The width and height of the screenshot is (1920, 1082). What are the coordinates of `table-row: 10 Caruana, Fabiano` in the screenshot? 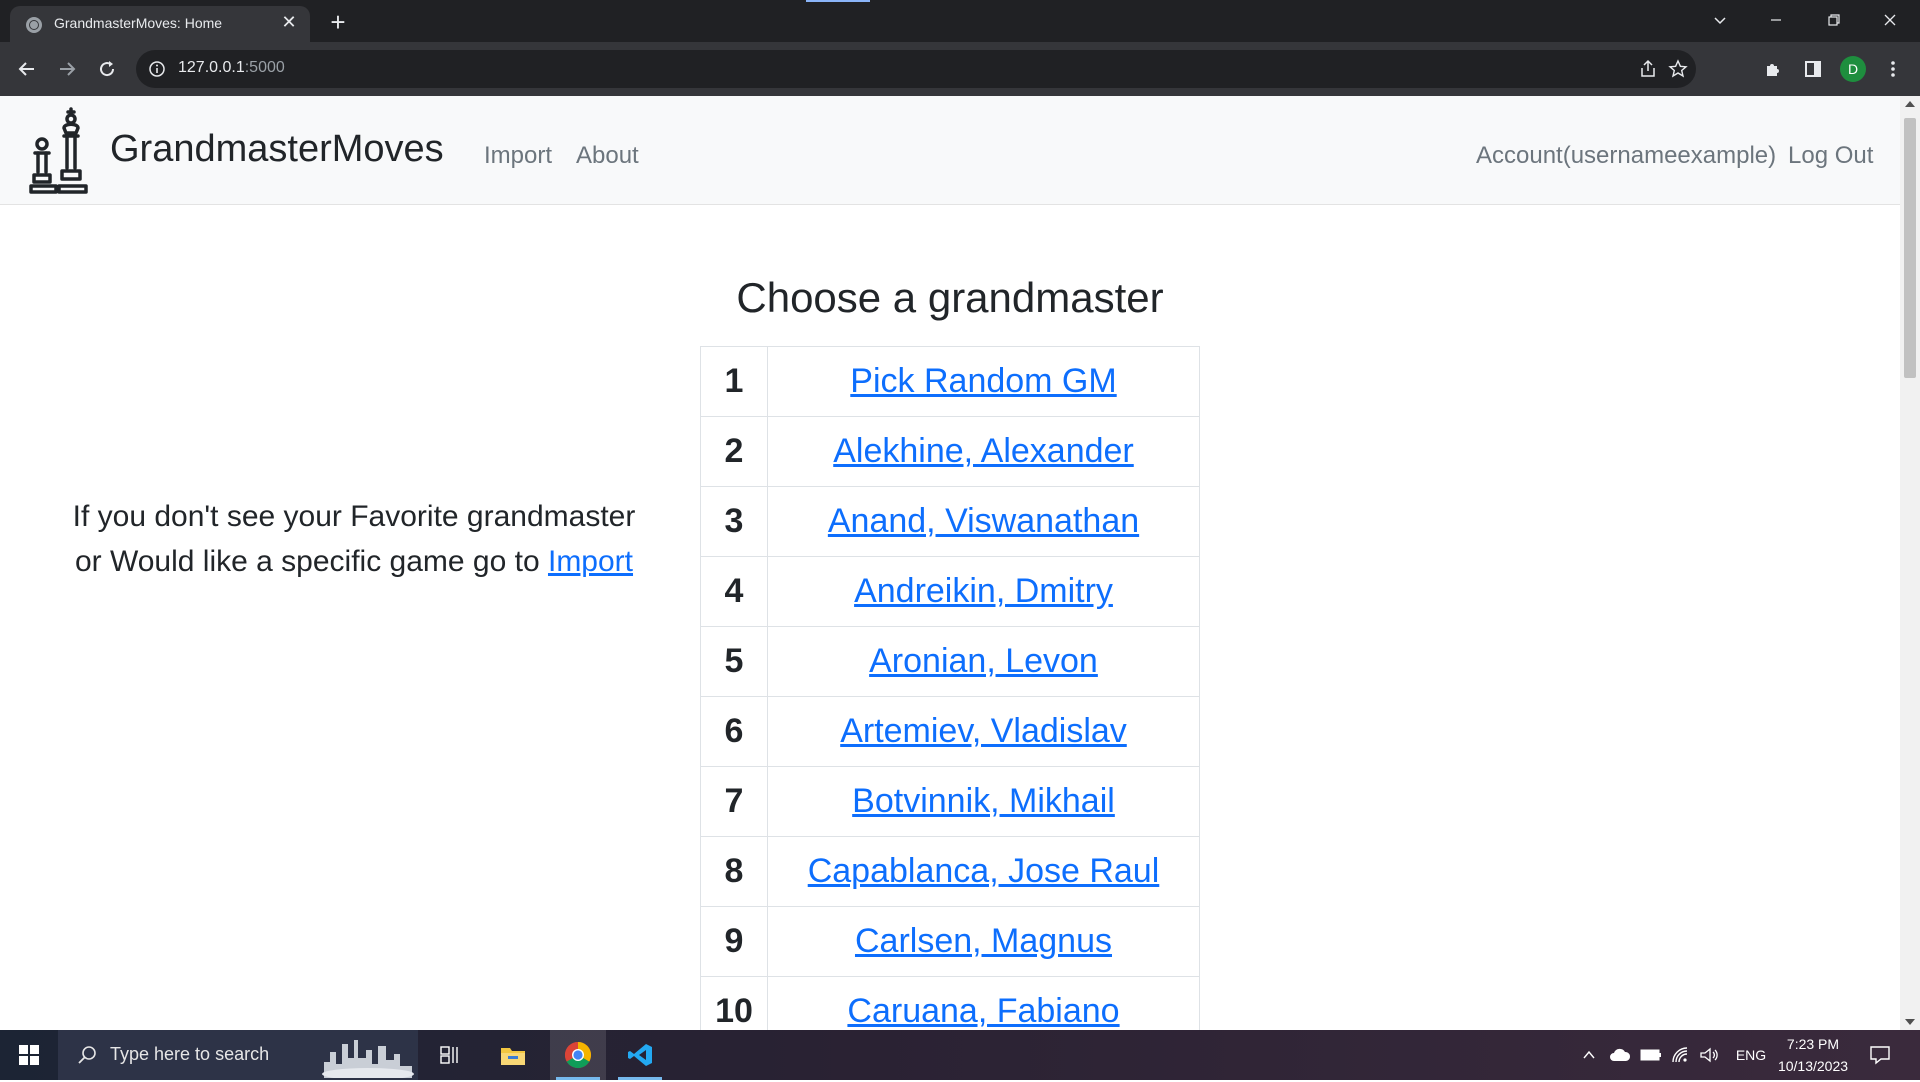 It's located at (950, 1003).